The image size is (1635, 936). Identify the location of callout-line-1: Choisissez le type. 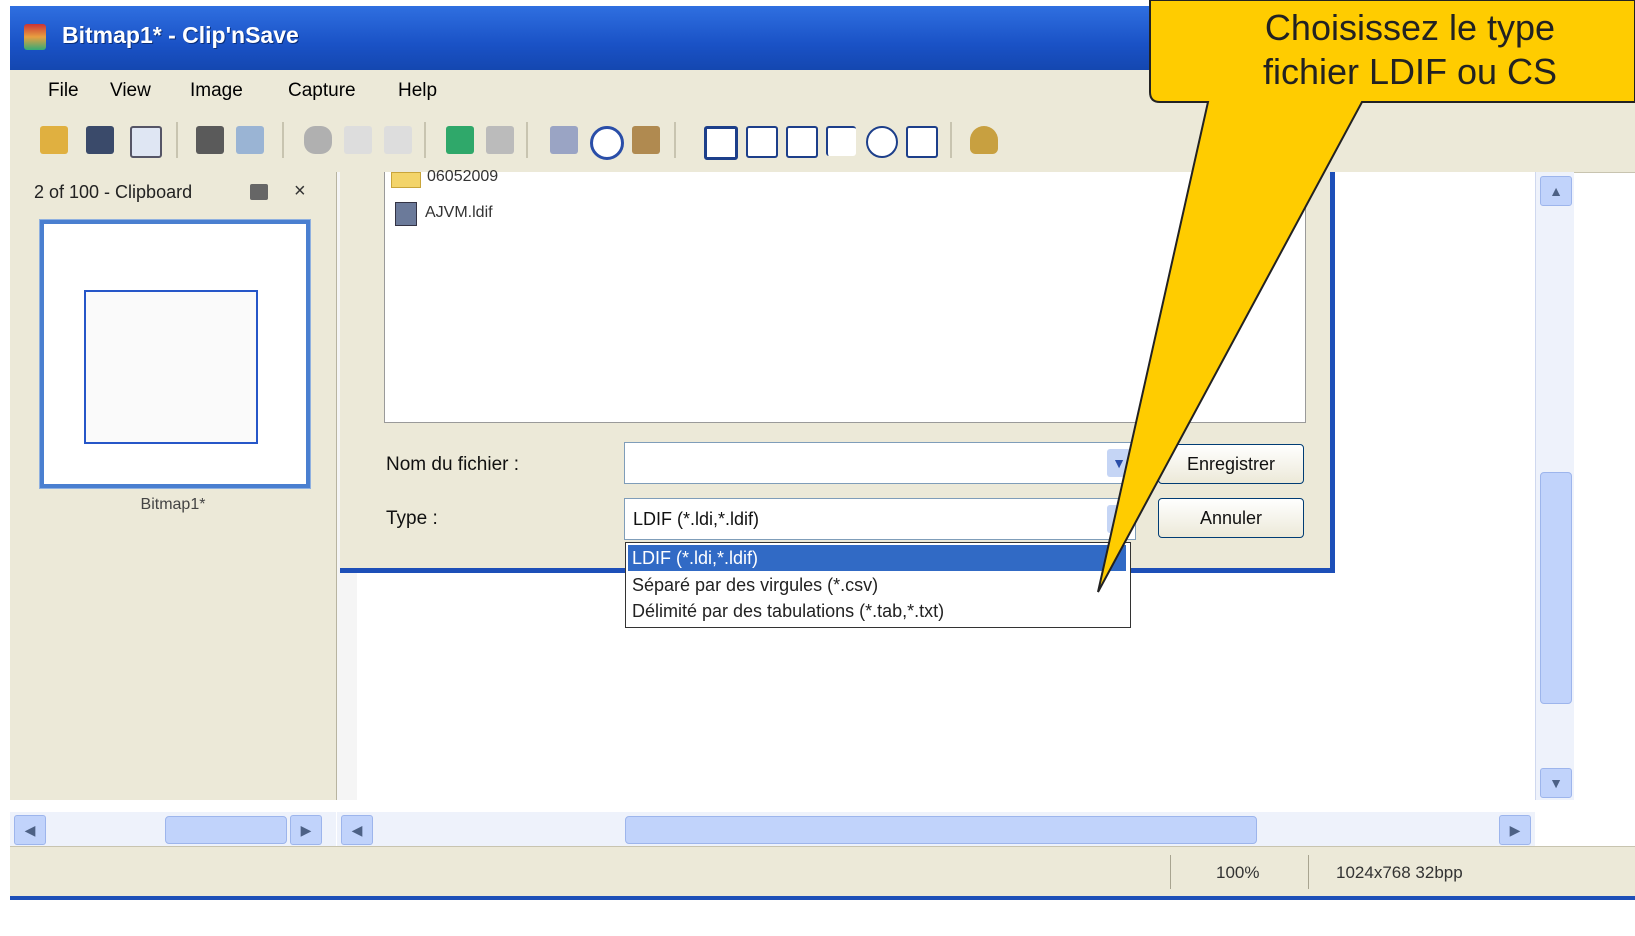
(1410, 27).